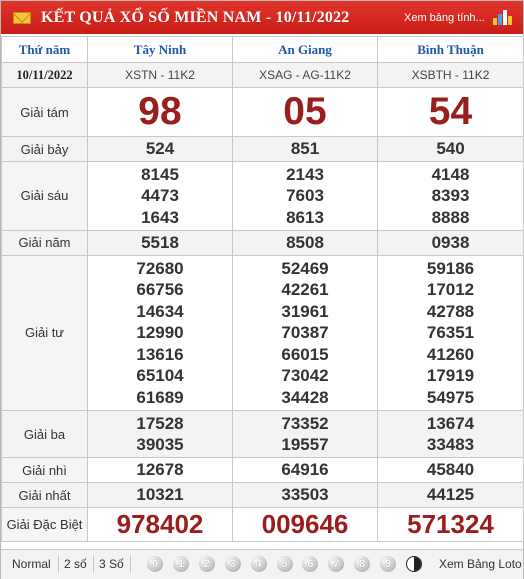  Describe the element at coordinates (450, 397) in the screenshot. I see `winning-number: 54975` at that location.